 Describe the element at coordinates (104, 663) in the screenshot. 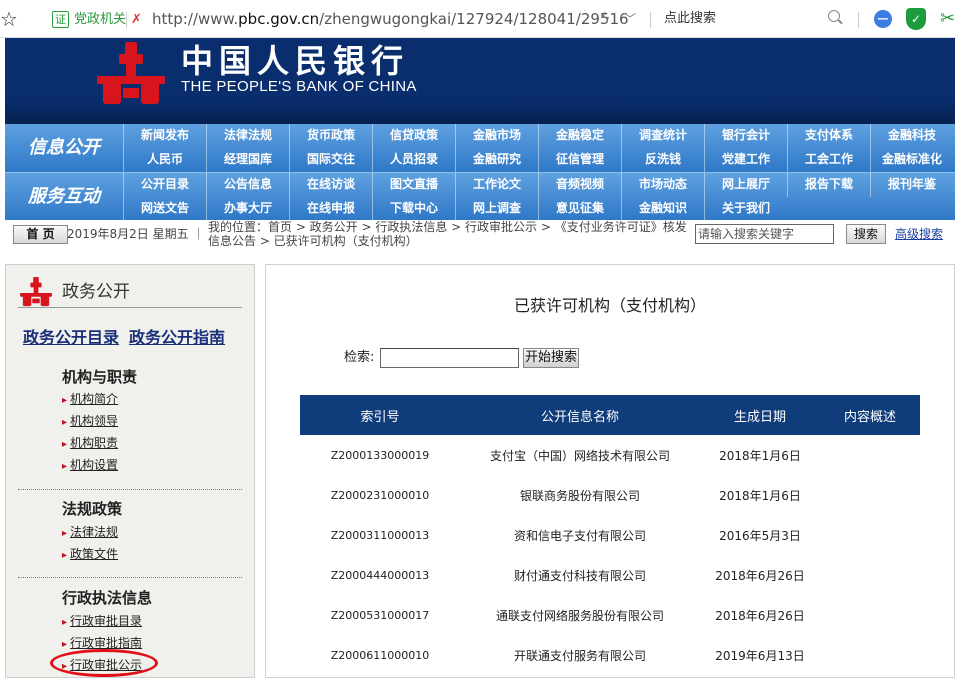

I see `highlight-circle` at that location.